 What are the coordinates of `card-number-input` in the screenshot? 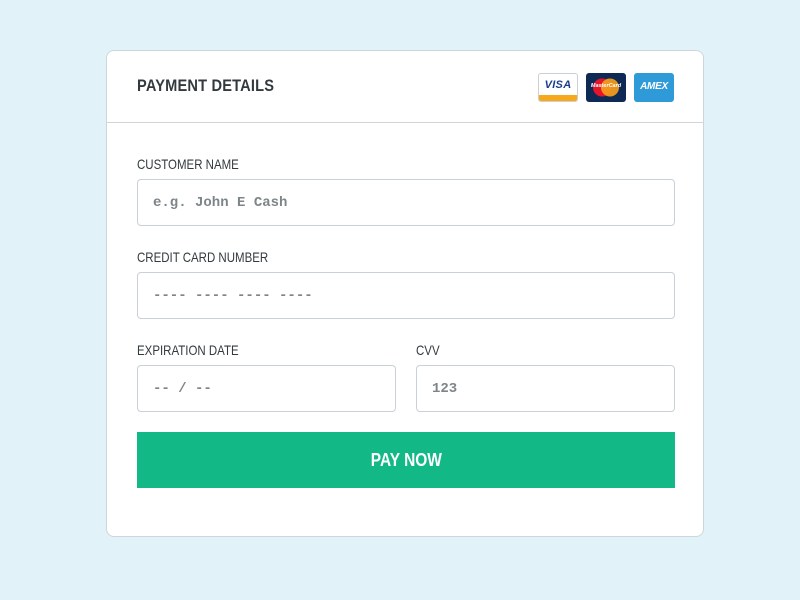 It's located at (406, 295).